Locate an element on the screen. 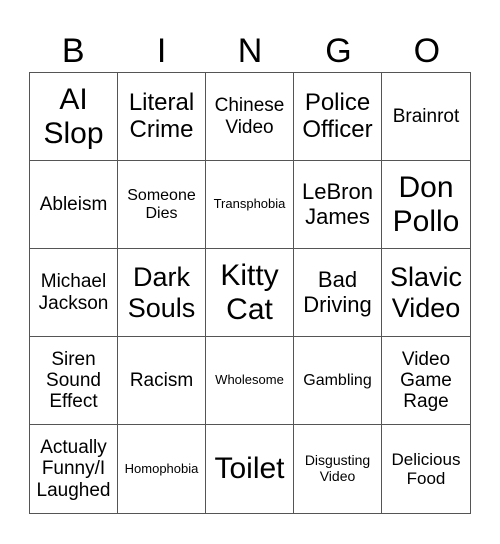  bingo-cell: AI Slop is located at coordinates (74, 117).